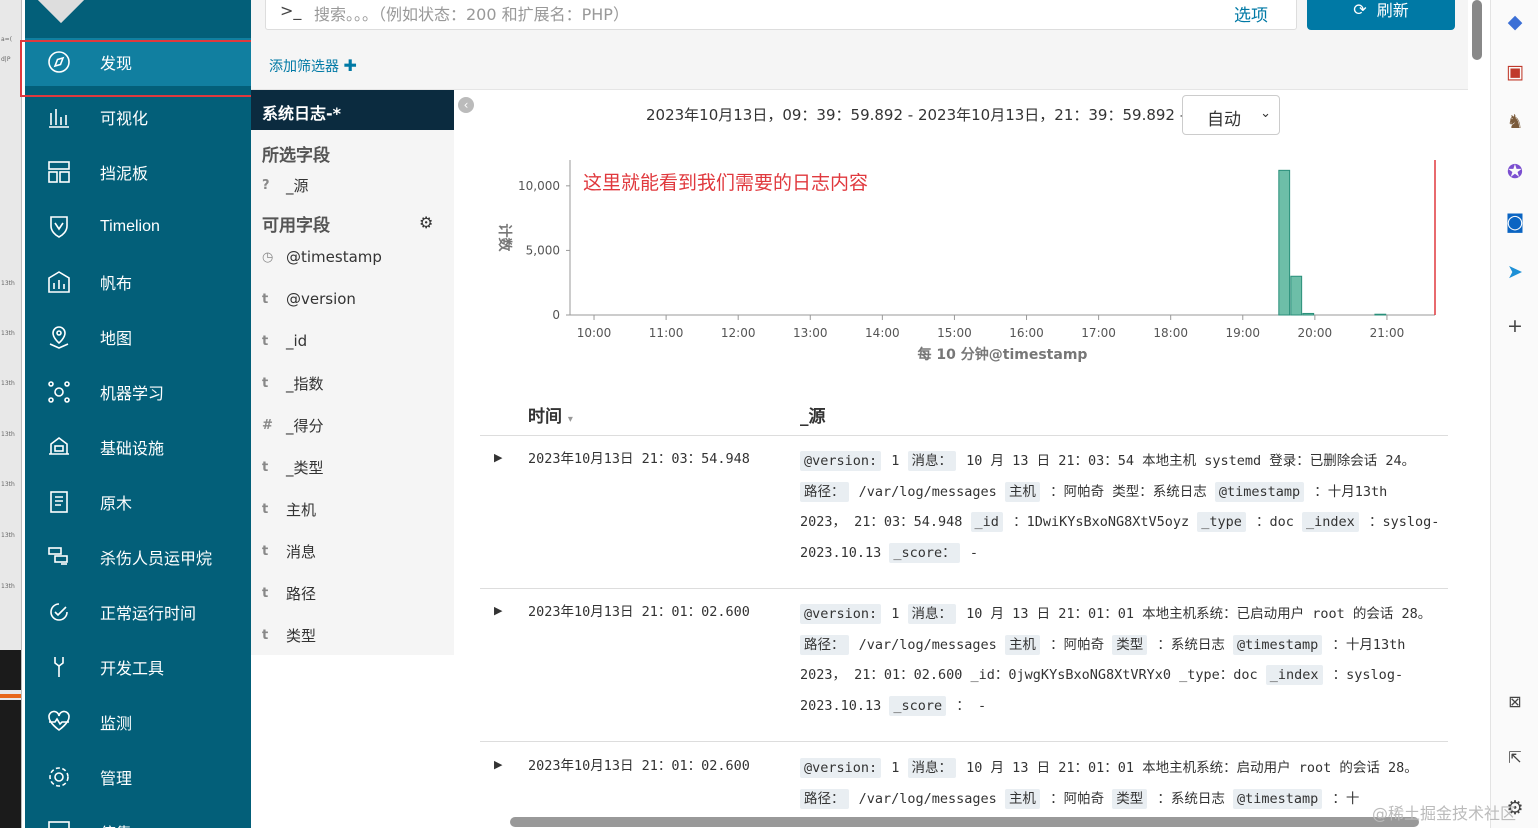  I want to click on nav-item-12: 监测, so click(138, 722).